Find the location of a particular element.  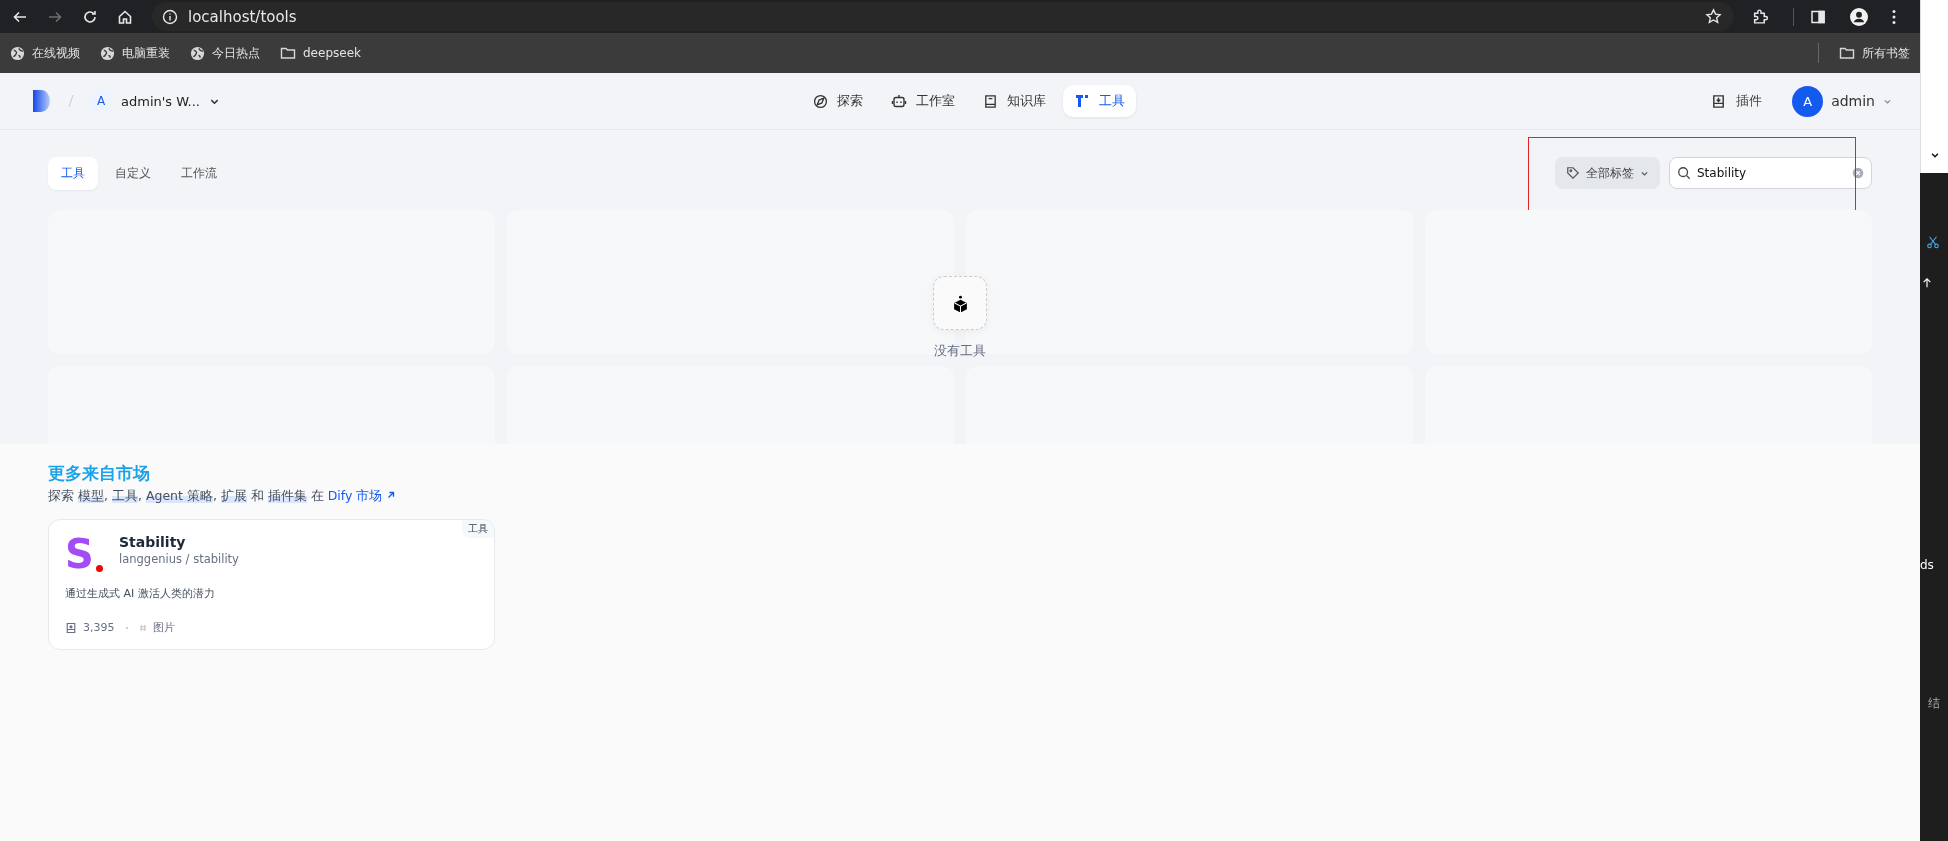

book-icon is located at coordinates (990, 101).